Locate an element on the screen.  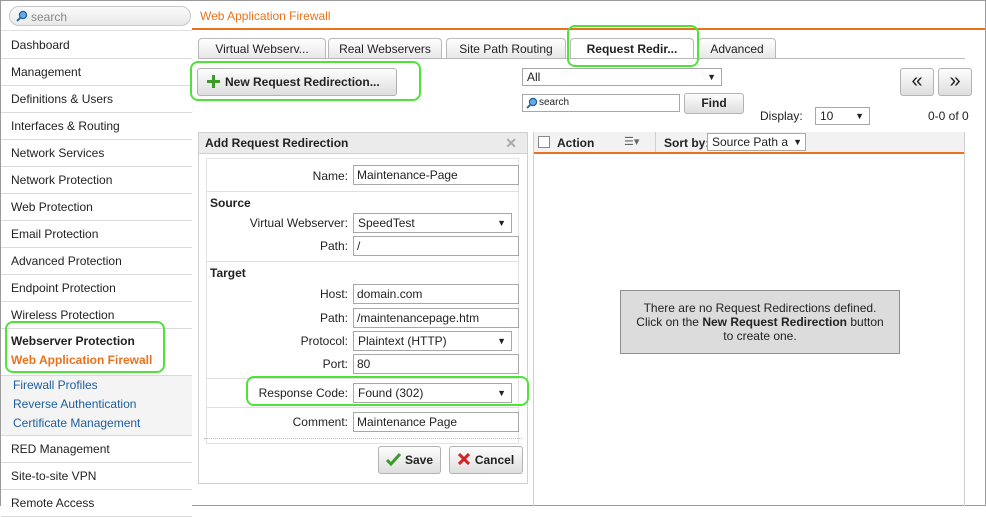
sort-by-select: Source Path a ▼ is located at coordinates (756, 142).